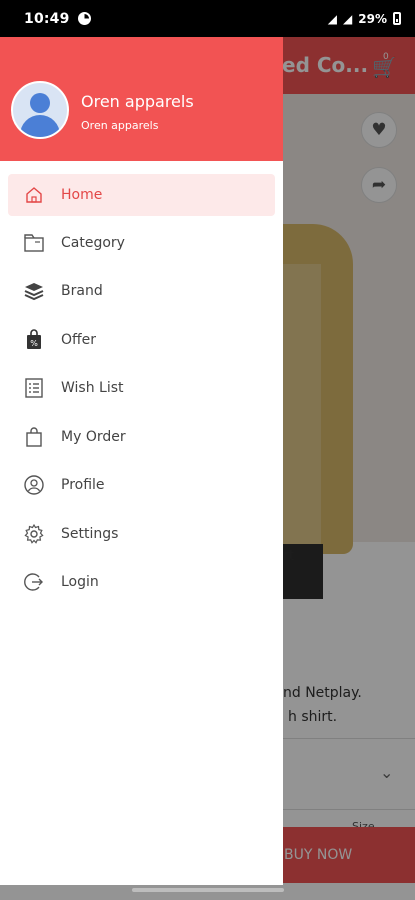 This screenshot has width=415, height=900. Describe the element at coordinates (141, 388) in the screenshot. I see `menu-item-wishlist: Wish List` at that location.